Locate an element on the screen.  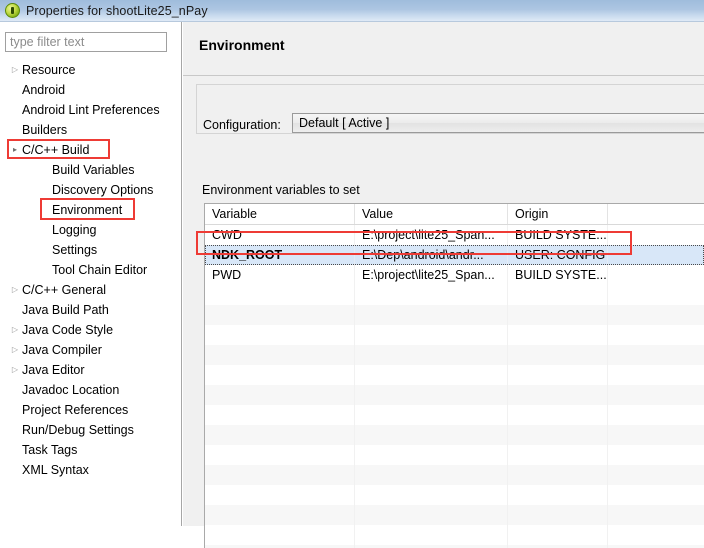
table-cell-variable: PWD is located at coordinates (280, 275).